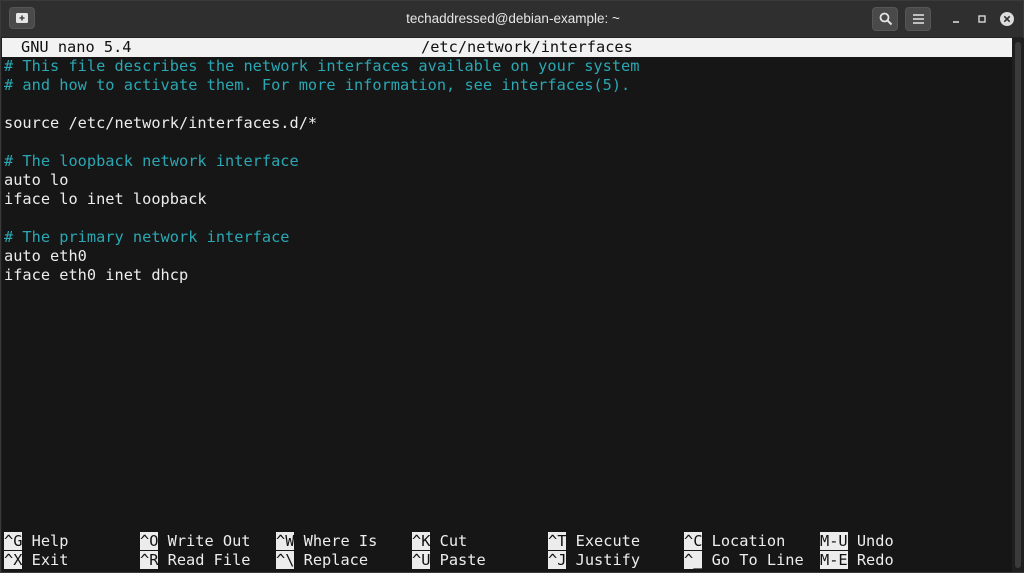 This screenshot has width=1024, height=573. I want to click on shortcut-key: M-U, so click(834, 541).